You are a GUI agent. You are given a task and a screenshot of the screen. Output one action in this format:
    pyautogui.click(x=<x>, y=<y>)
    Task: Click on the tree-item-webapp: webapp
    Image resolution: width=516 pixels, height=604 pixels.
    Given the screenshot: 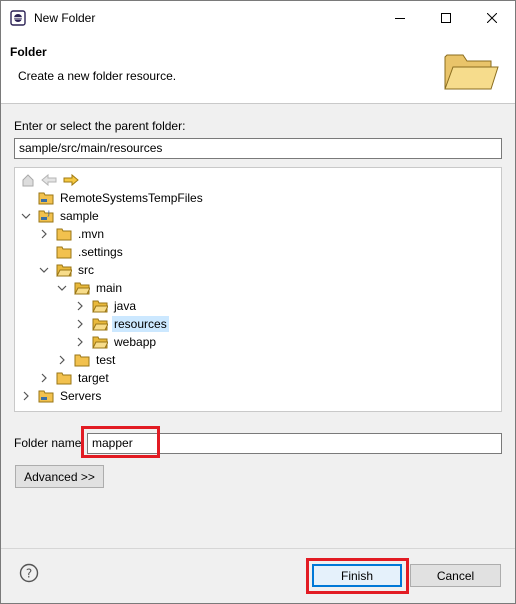 What is the action you would take?
    pyautogui.click(x=116, y=342)
    